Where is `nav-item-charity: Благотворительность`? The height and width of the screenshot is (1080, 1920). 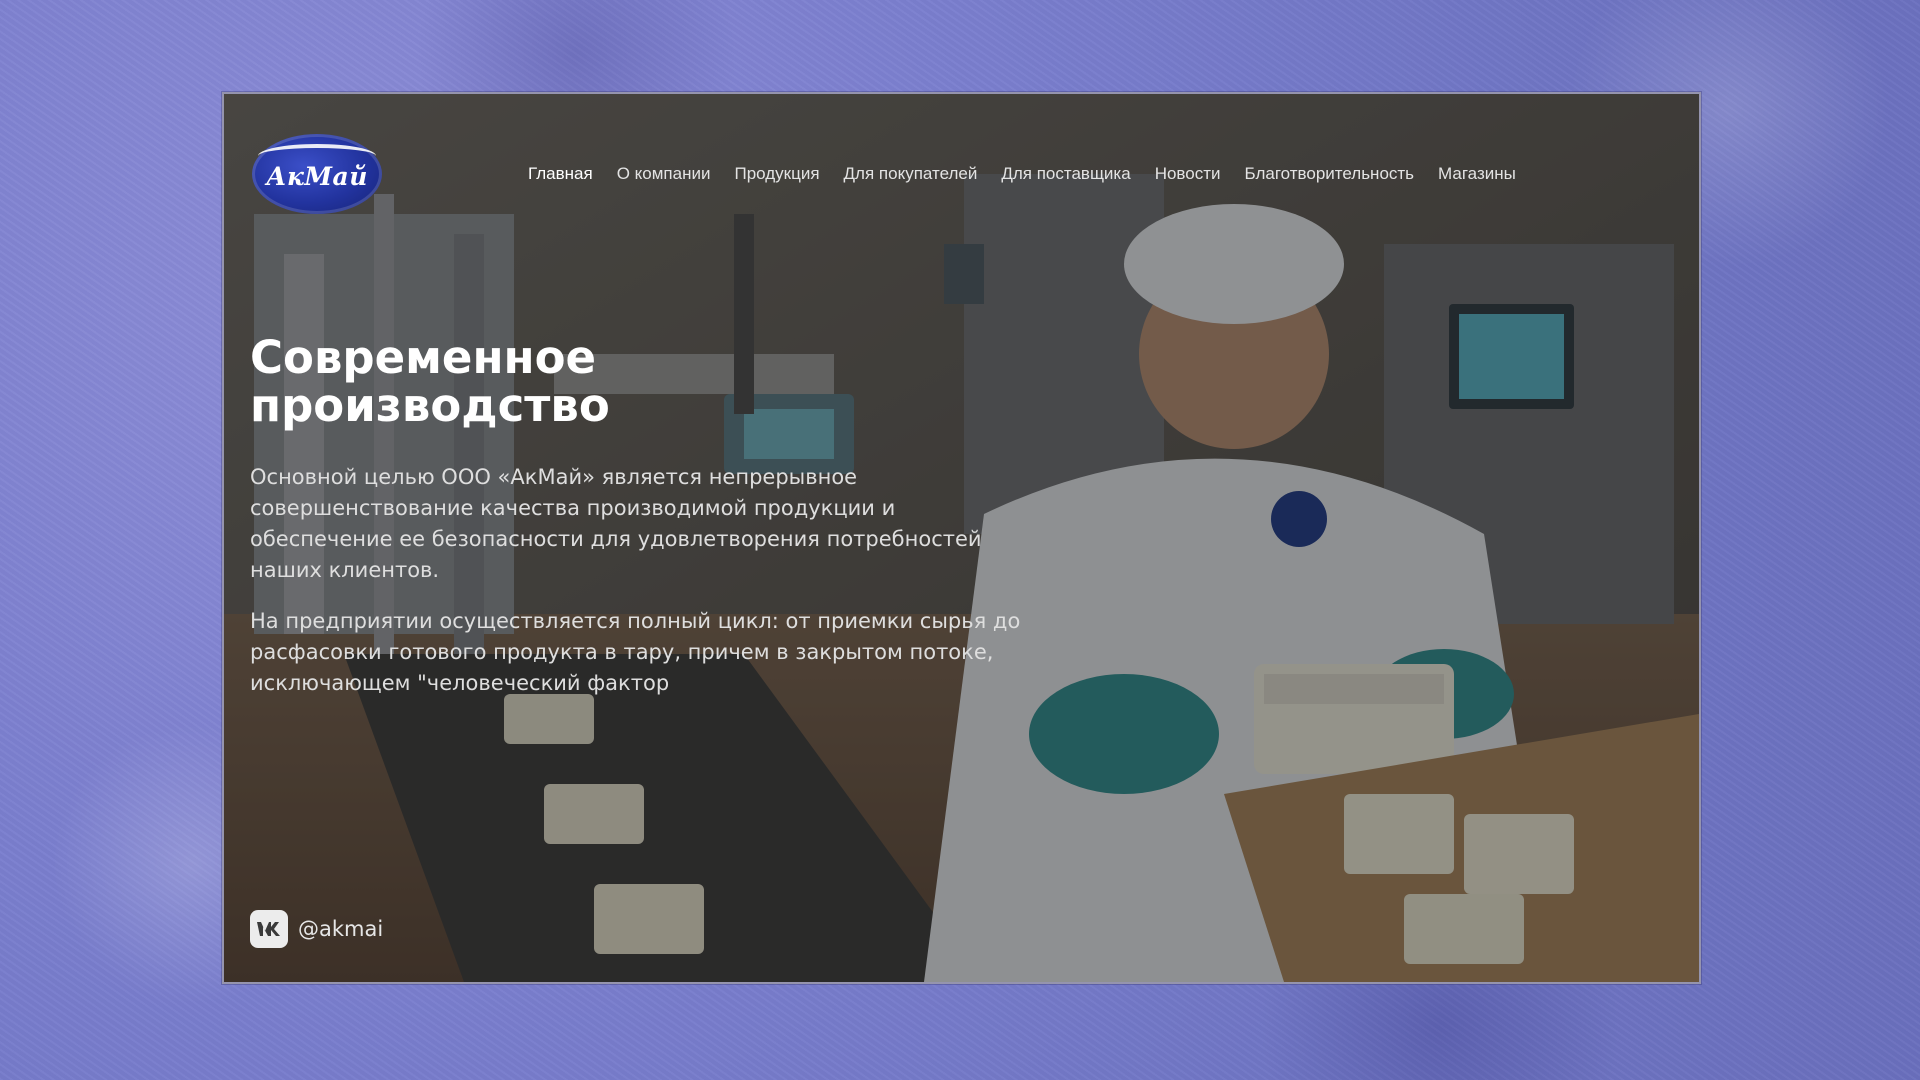 nav-item-charity: Благотворительность is located at coordinates (1330, 174).